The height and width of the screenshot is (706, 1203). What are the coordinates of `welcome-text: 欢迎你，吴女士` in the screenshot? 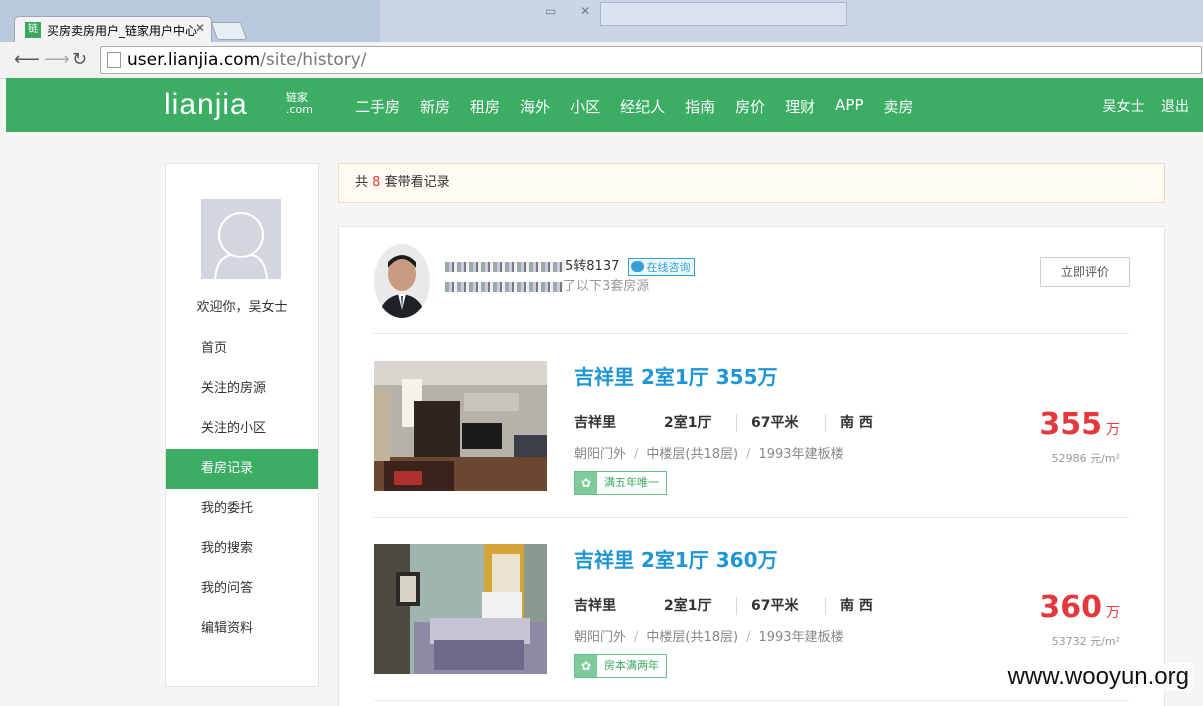 It's located at (242, 307).